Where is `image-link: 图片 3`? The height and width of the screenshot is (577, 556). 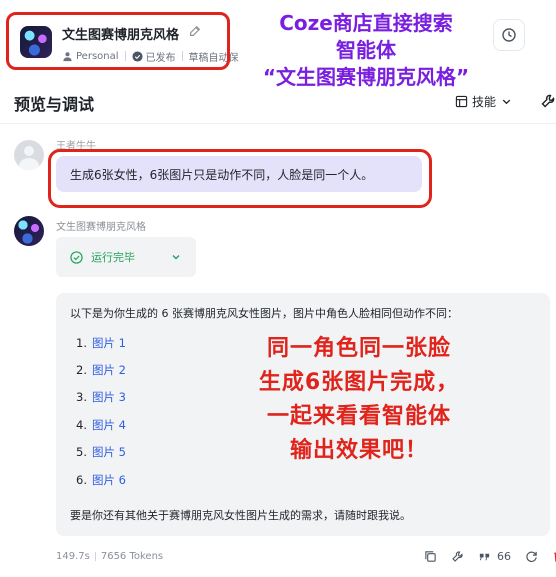
image-link: 图片 3 is located at coordinates (109, 397).